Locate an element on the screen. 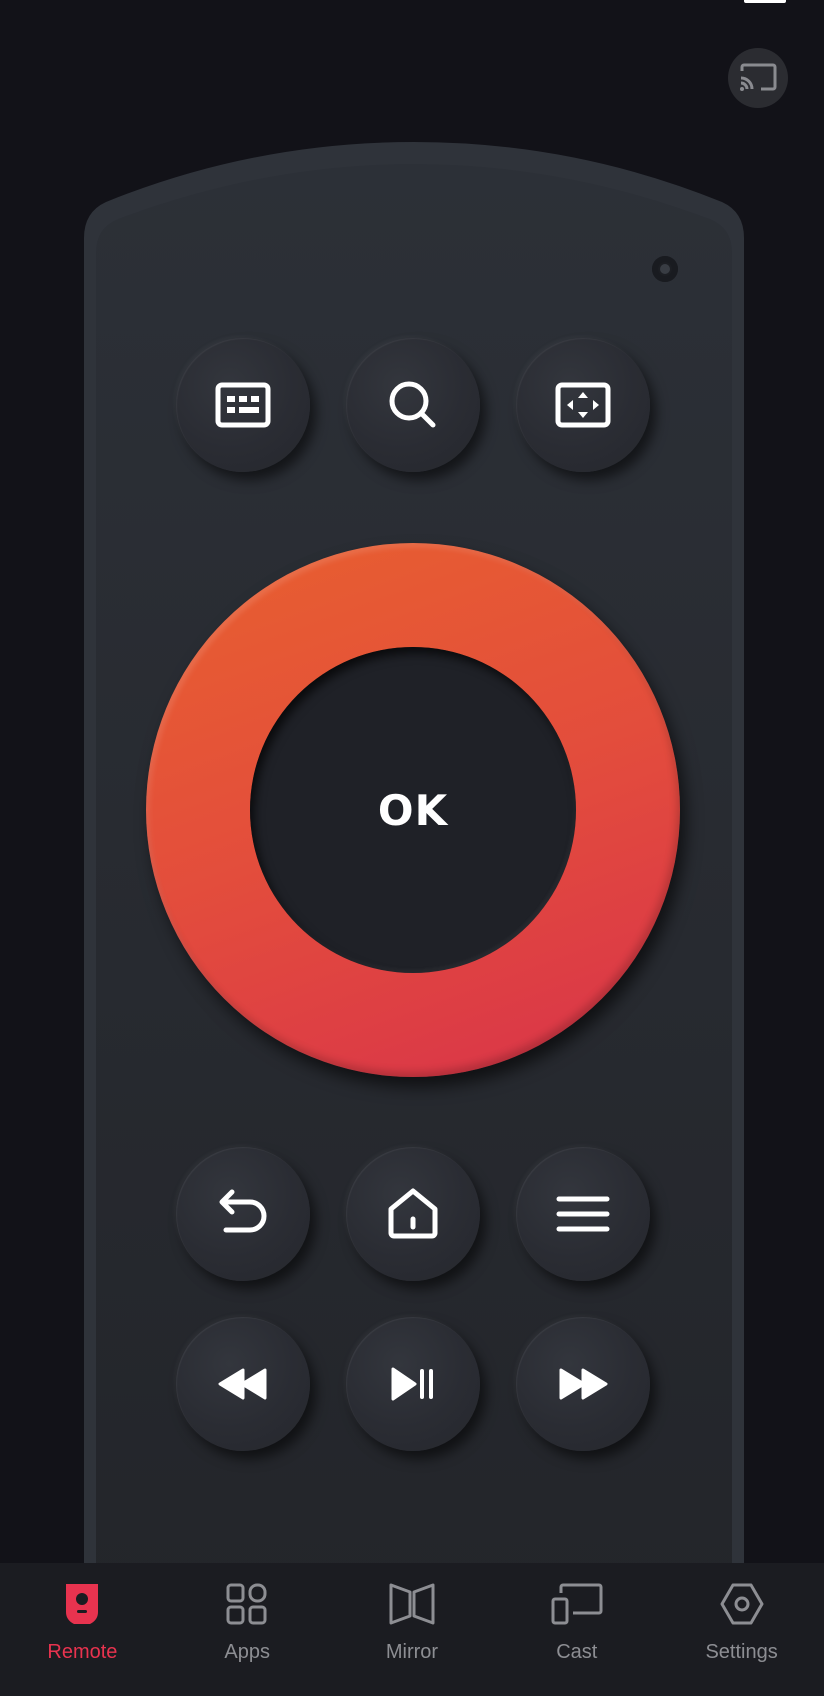  home-button is located at coordinates (413, 1214).